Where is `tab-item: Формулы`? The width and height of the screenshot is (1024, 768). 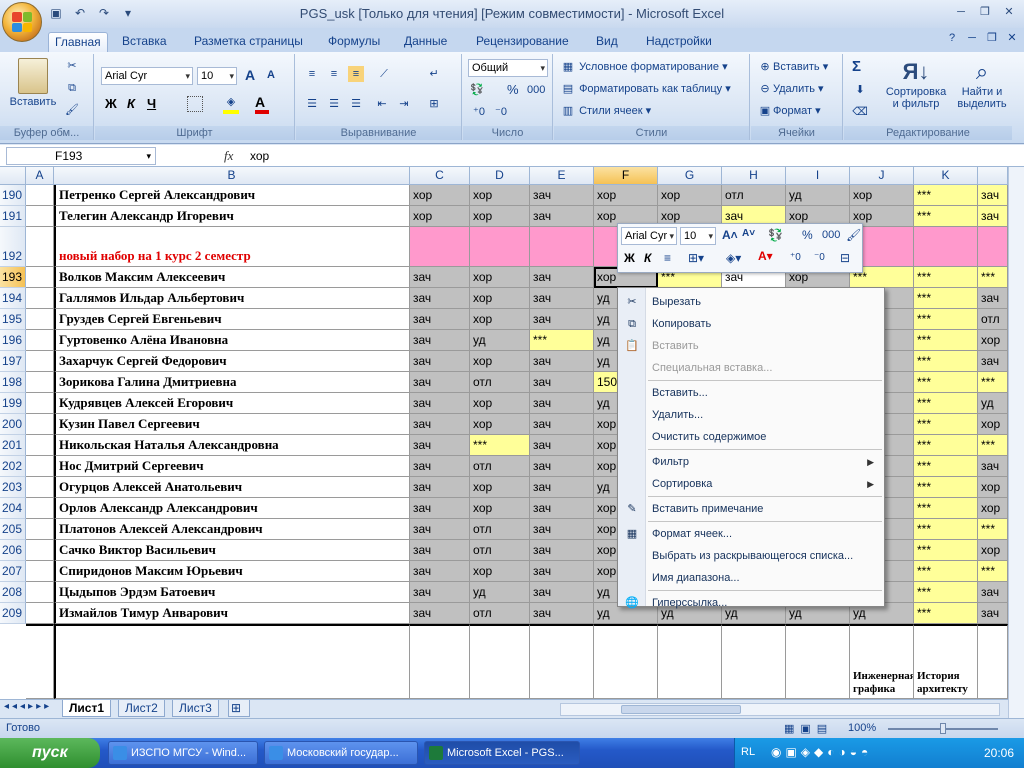 tab-item: Формулы is located at coordinates (354, 42).